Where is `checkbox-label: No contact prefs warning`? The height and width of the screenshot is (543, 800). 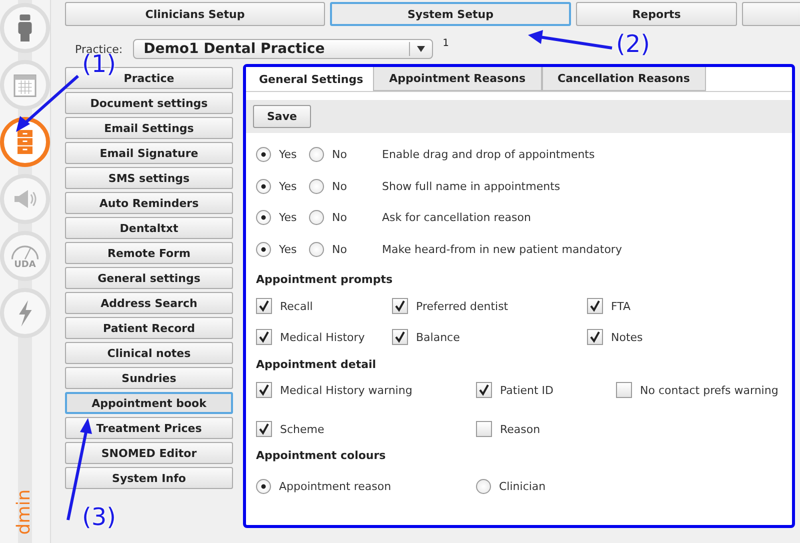
checkbox-label: No contact prefs warning is located at coordinates (709, 390).